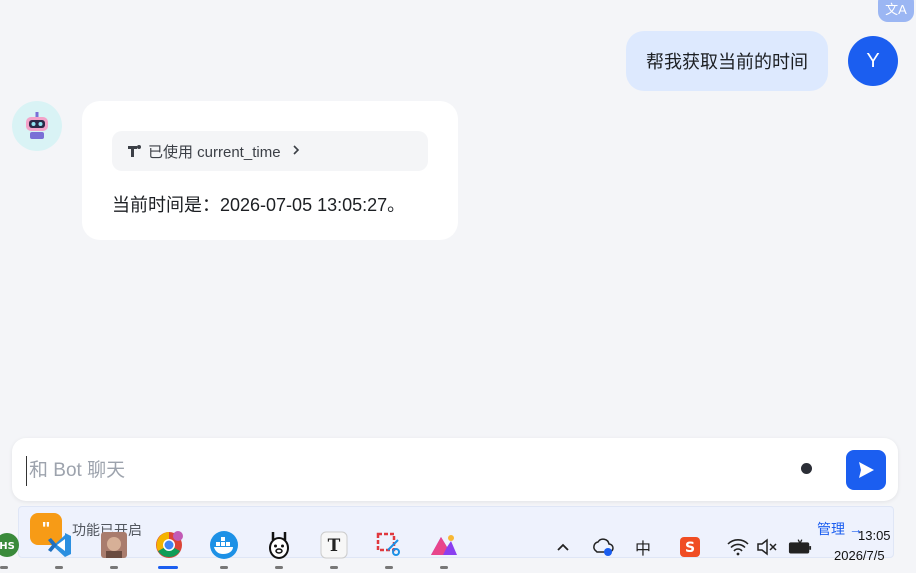 This screenshot has height=573, width=916. Describe the element at coordinates (279, 545) in the screenshot. I see `ollama-icon` at that location.